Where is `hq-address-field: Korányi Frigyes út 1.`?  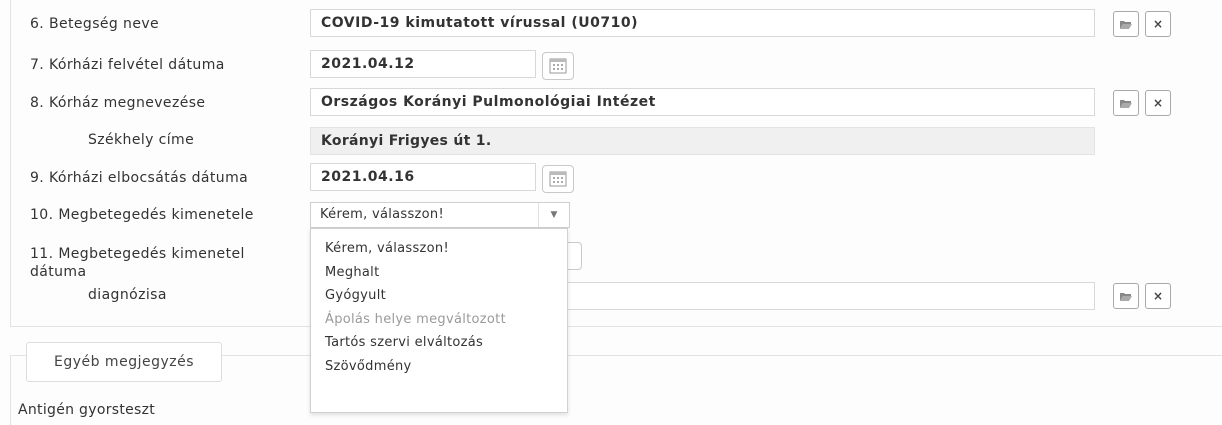
hq-address-field: Korányi Frigyes út 1. is located at coordinates (702, 141).